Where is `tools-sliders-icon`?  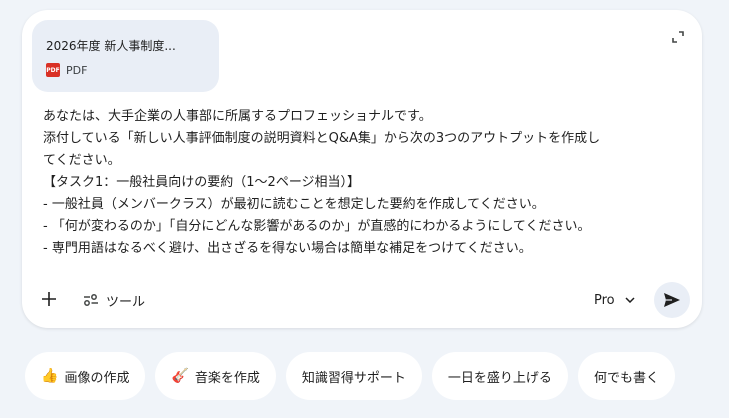 tools-sliders-icon is located at coordinates (91, 300).